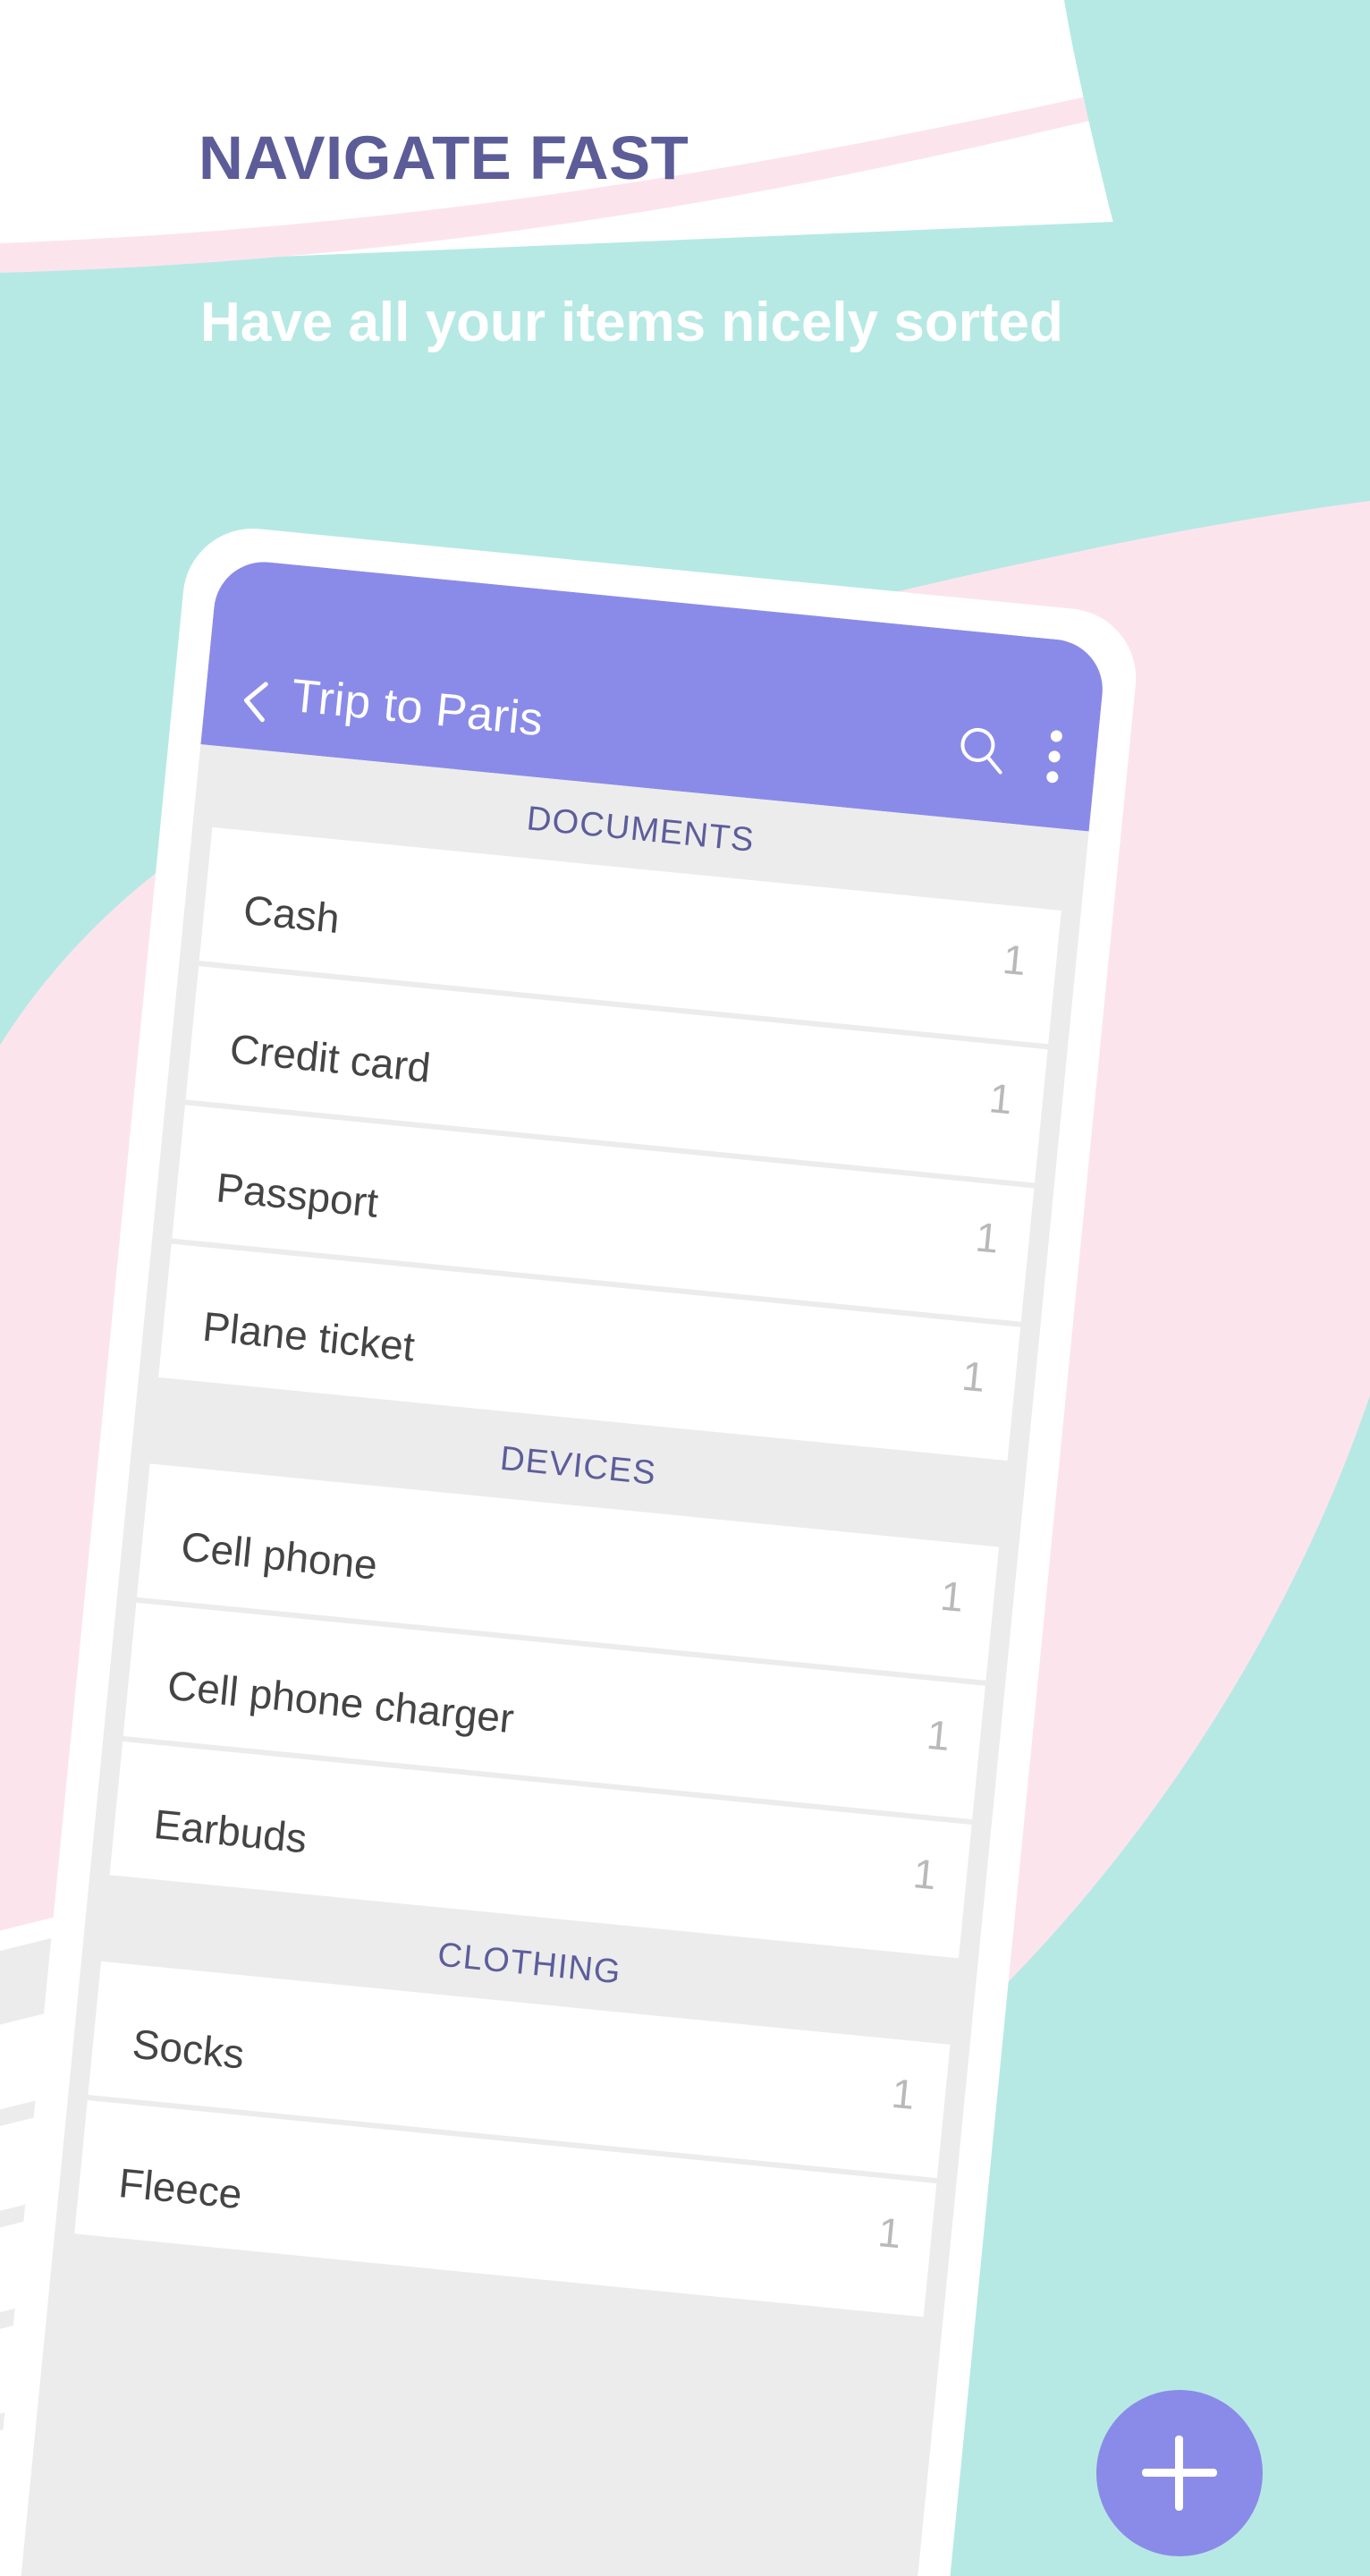 The height and width of the screenshot is (2576, 1370). Describe the element at coordinates (1179, 2473) in the screenshot. I see `add-item-fab` at that location.